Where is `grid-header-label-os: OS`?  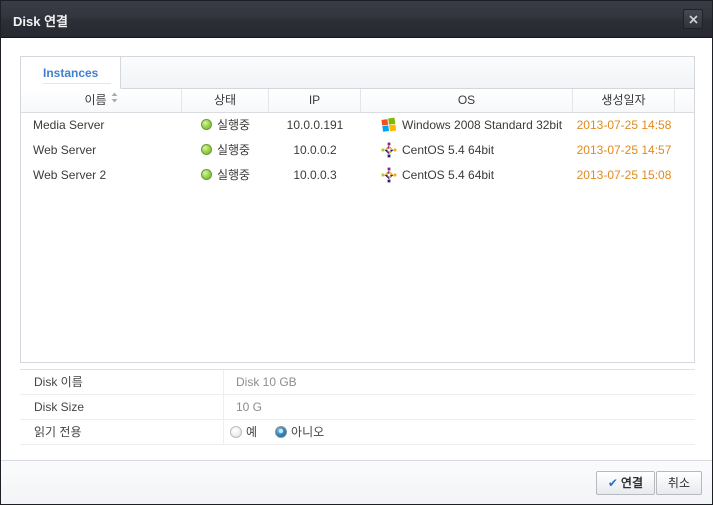
grid-header-label-os: OS is located at coordinates (466, 100).